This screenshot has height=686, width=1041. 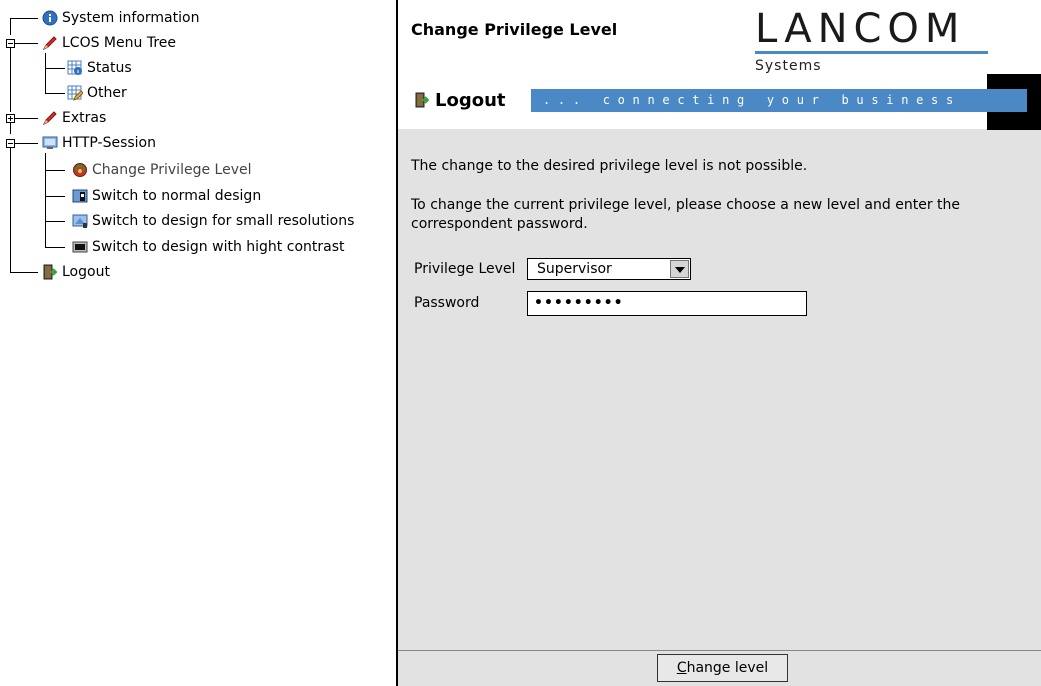 I want to click on tree-item-switch-high-contrast: Switch to design with hight contrast, so click(x=208, y=247).